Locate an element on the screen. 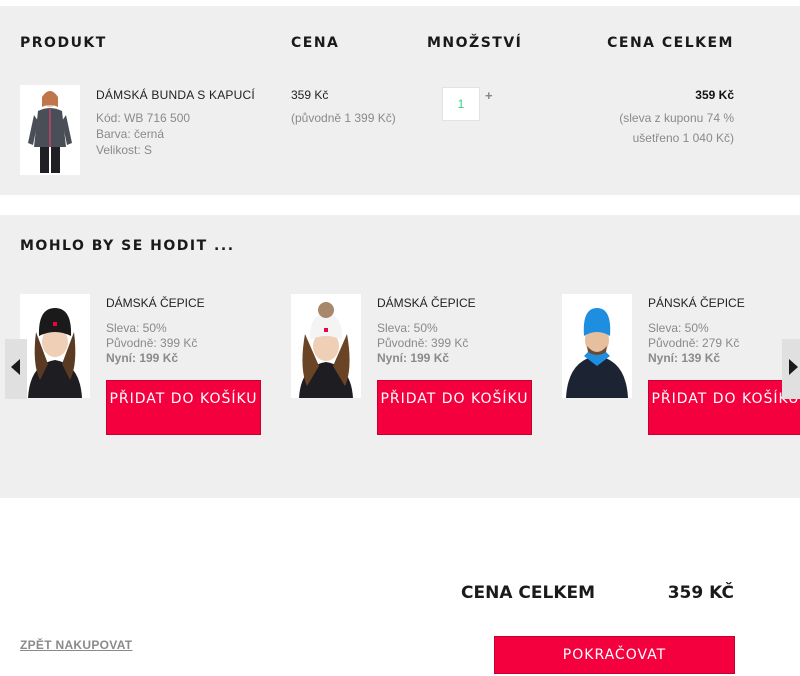 The image size is (800, 676). header-price: CENA is located at coordinates (315, 43).